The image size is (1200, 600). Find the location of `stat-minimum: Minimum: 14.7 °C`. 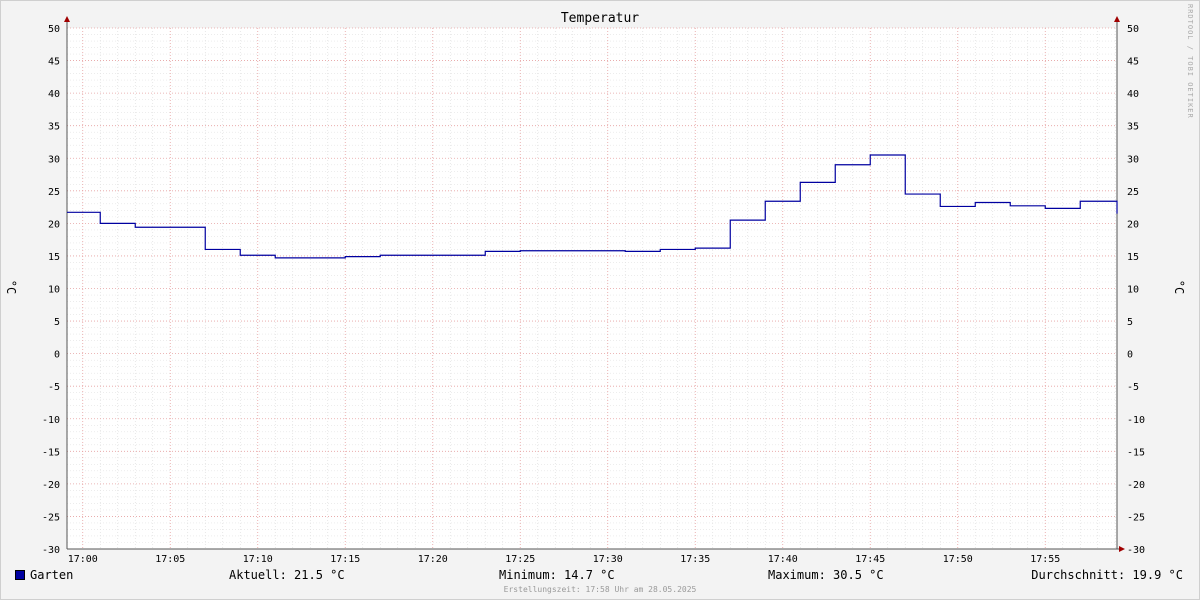

stat-minimum: Minimum: 14.7 °C is located at coordinates (557, 575).